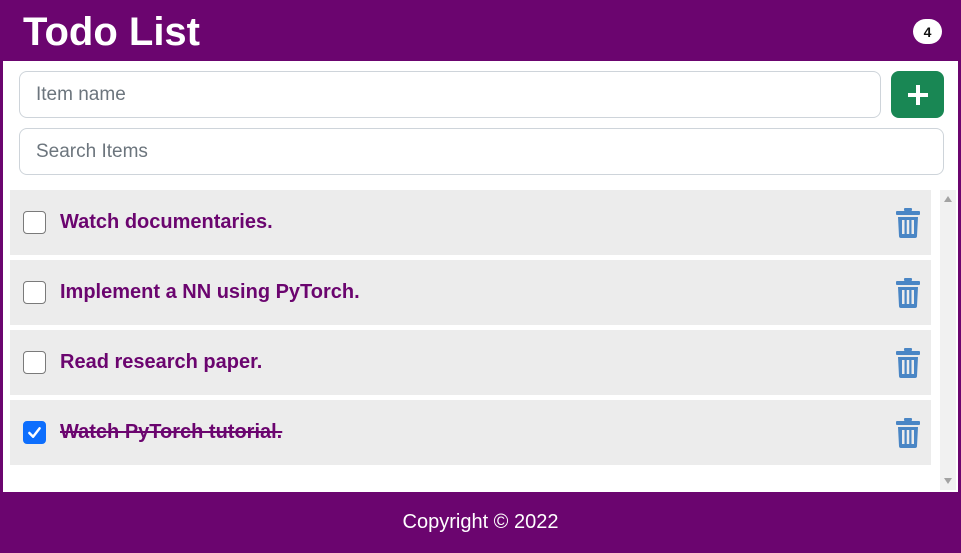 The height and width of the screenshot is (553, 961). Describe the element at coordinates (166, 222) in the screenshot. I see `todo-label: Watch documentaries.` at that location.